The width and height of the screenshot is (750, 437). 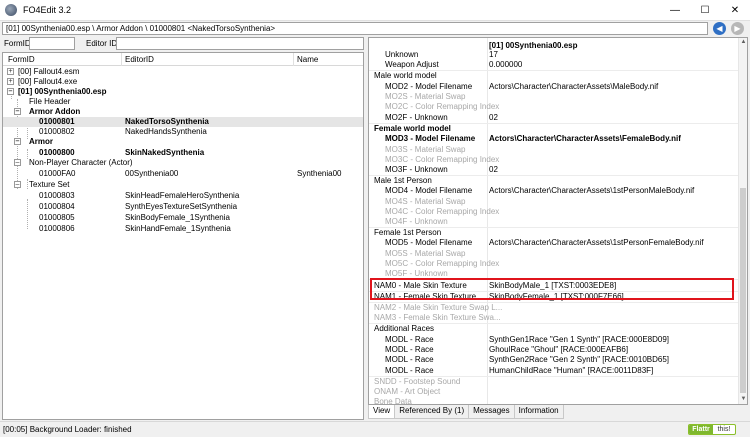 I want to click on forward-arrow-icon: ▶, so click(x=737, y=28).